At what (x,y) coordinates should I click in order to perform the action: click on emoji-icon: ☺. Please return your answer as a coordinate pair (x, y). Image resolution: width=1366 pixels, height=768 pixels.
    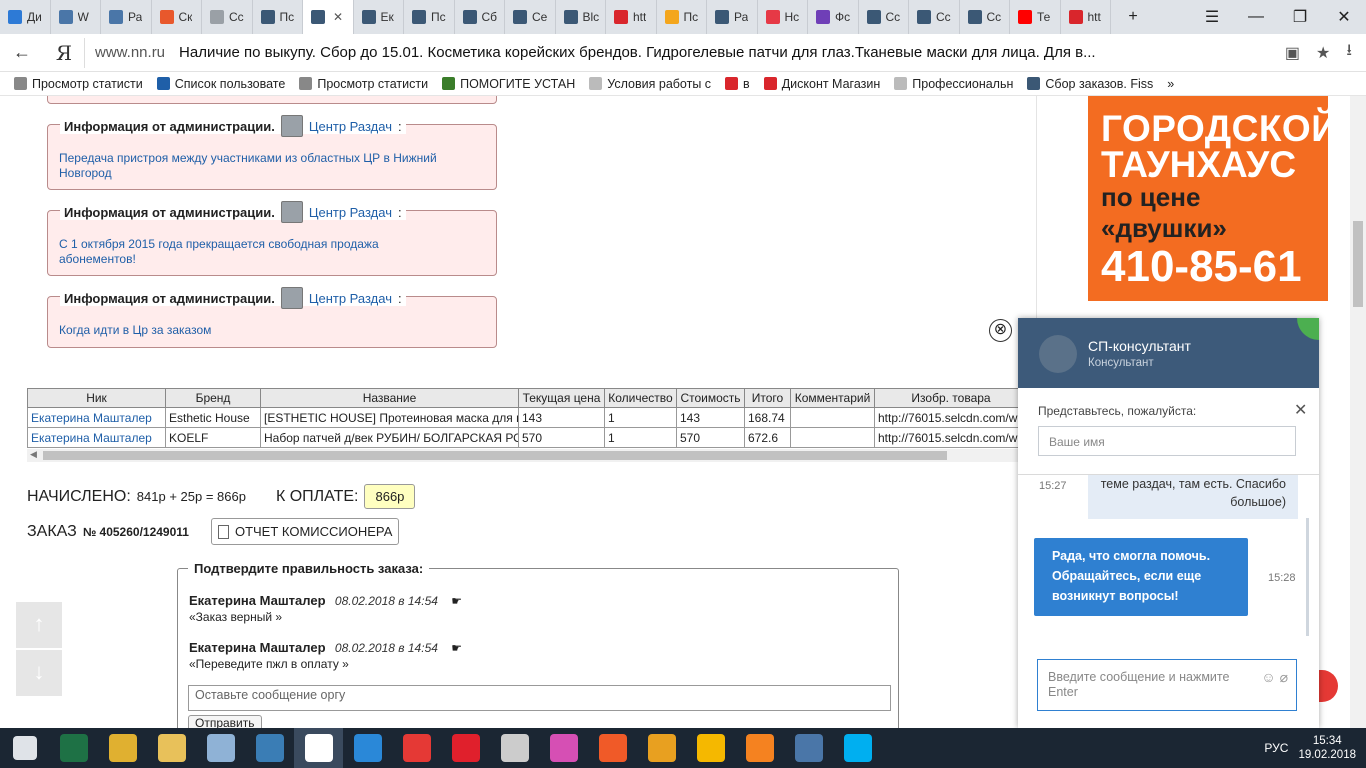
    Looking at the image, I should click on (1268, 677).